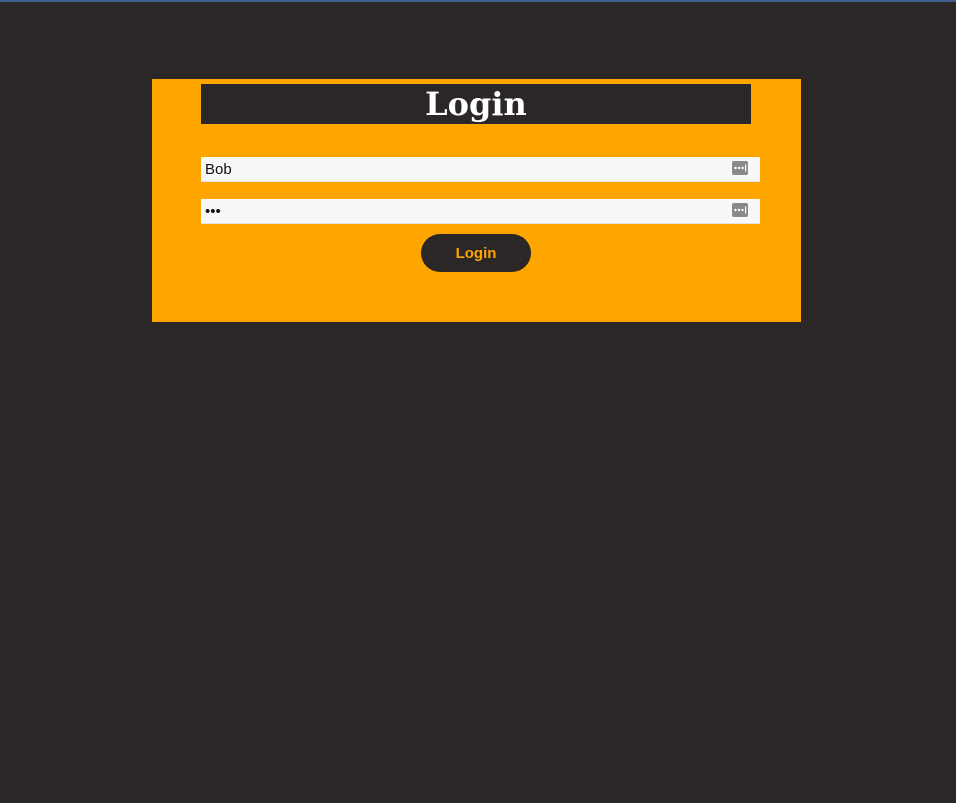  I want to click on login-title: Login, so click(476, 104).